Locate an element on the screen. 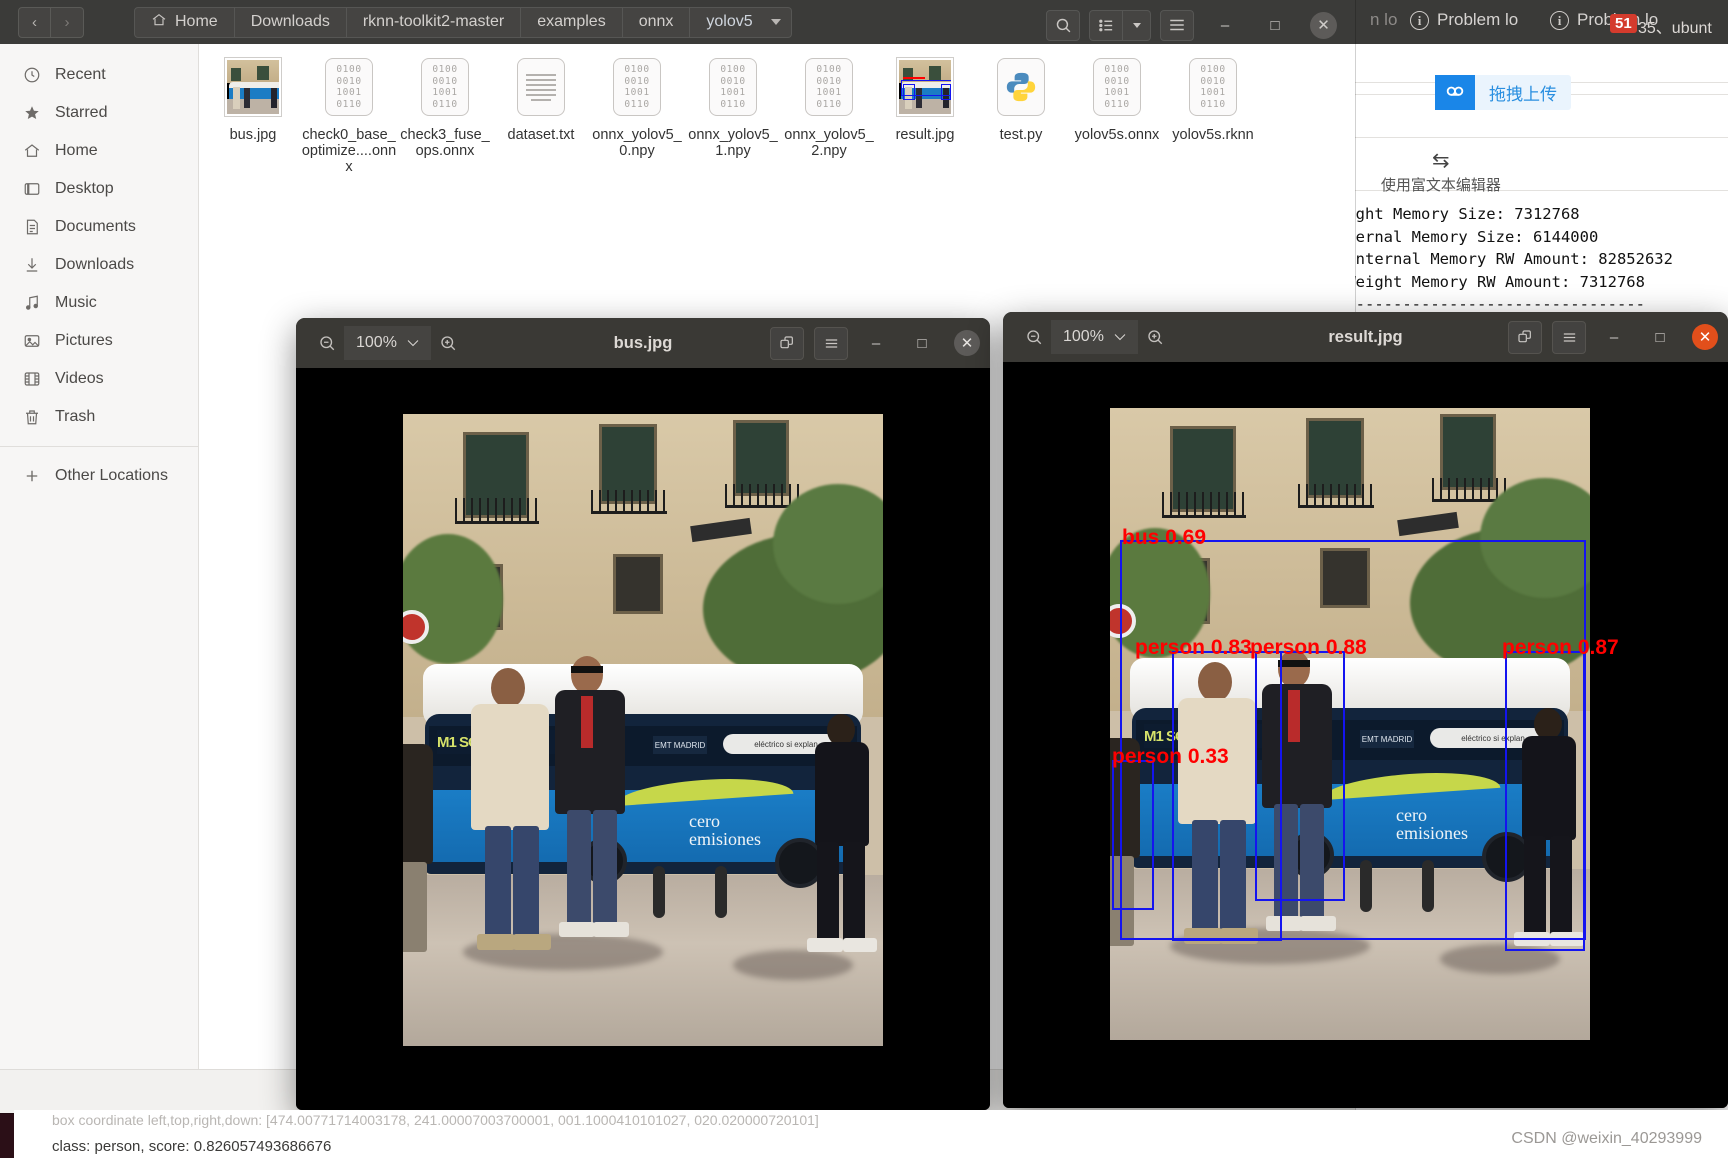  file-item: 0100 0010 1001 0110 onnx_yolov5_0.npy is located at coordinates (637, 105).